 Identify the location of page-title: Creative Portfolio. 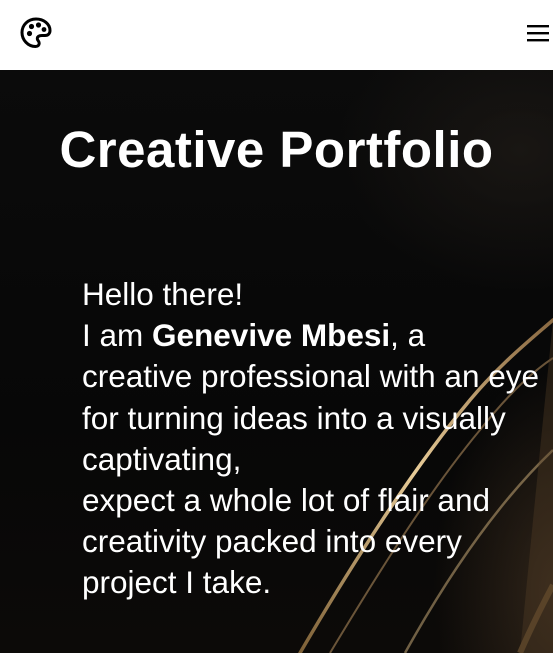
(276, 149).